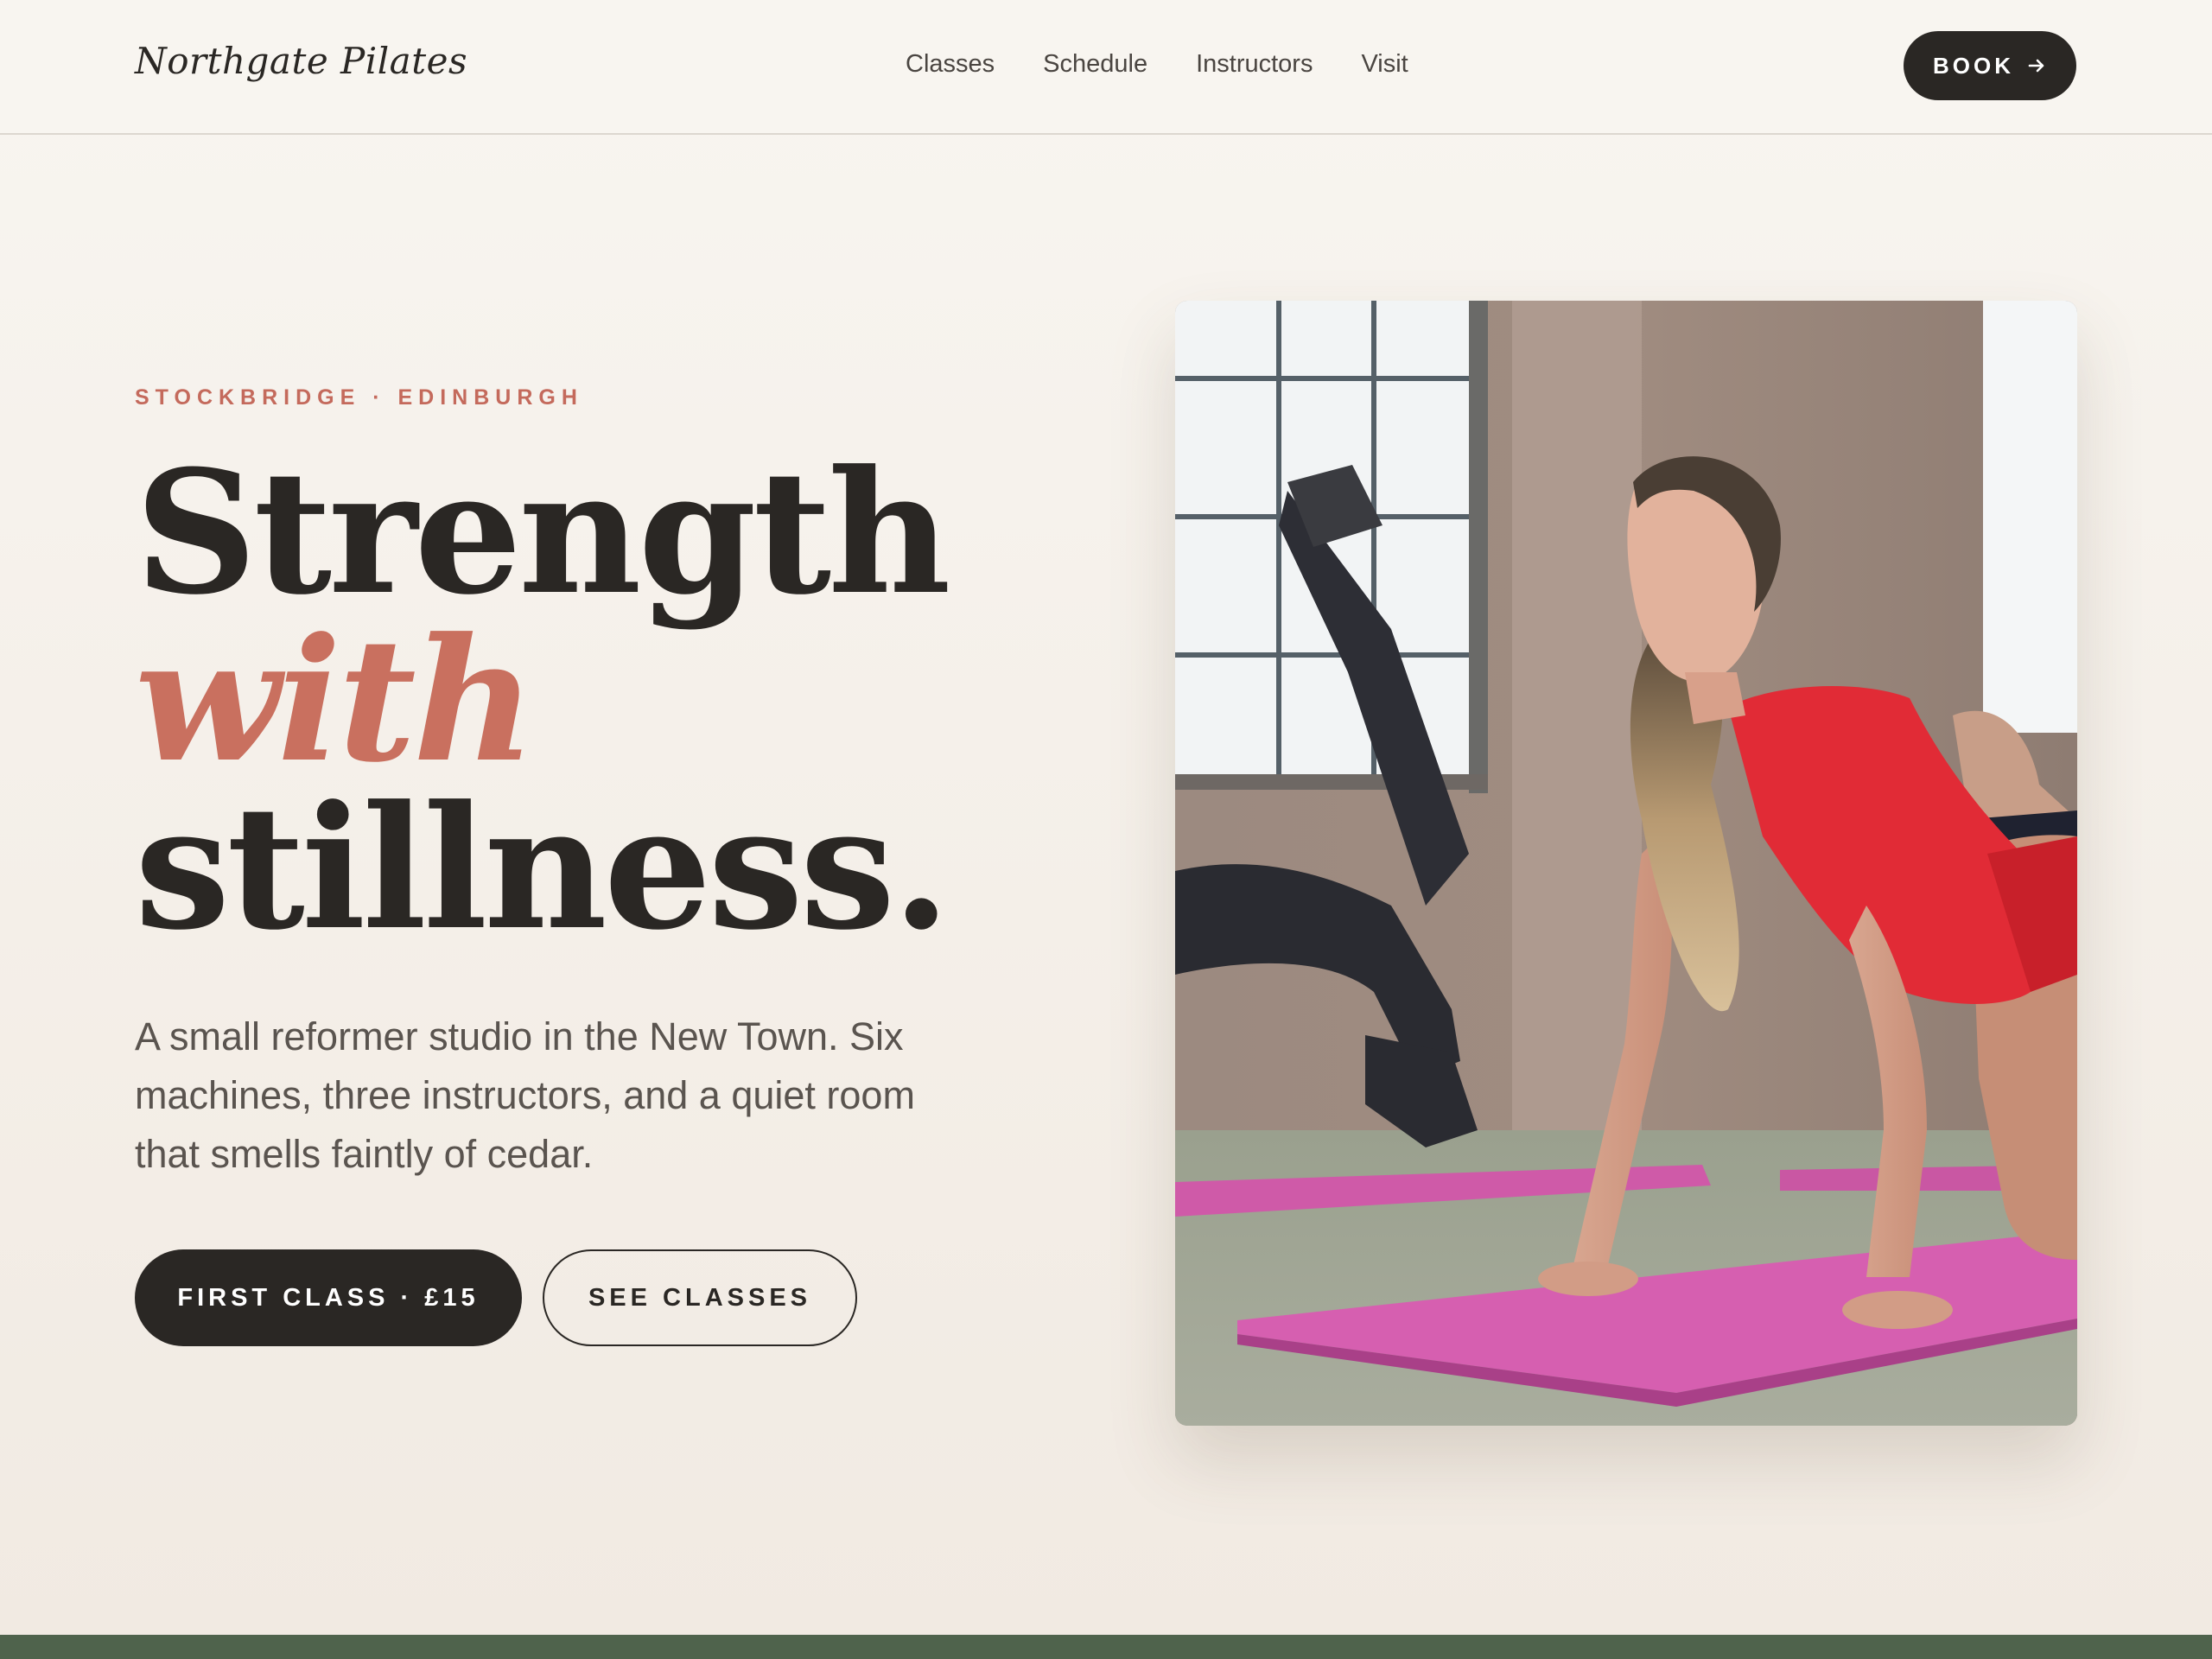  Describe the element at coordinates (301, 61) in the screenshot. I see `brand-logo: Northgate Pilates` at that location.